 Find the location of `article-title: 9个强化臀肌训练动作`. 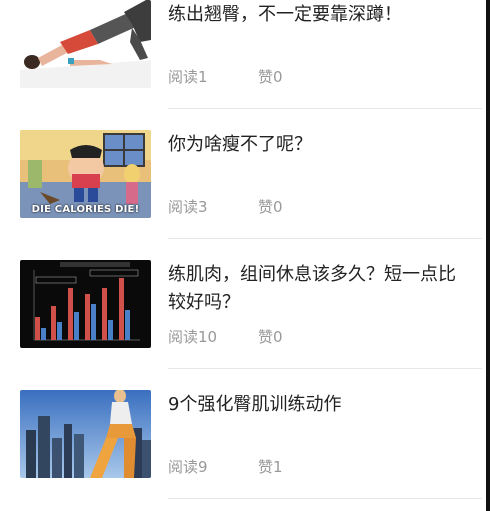

article-title: 9个强化臀肌训练动作 is located at coordinates (318, 405).